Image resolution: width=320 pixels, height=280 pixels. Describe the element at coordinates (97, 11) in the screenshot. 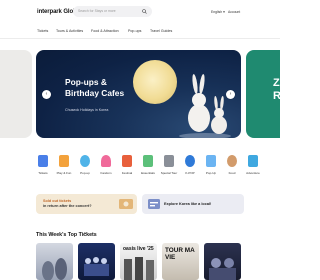

I see `search-placeholder: Search for Stays or more` at that location.